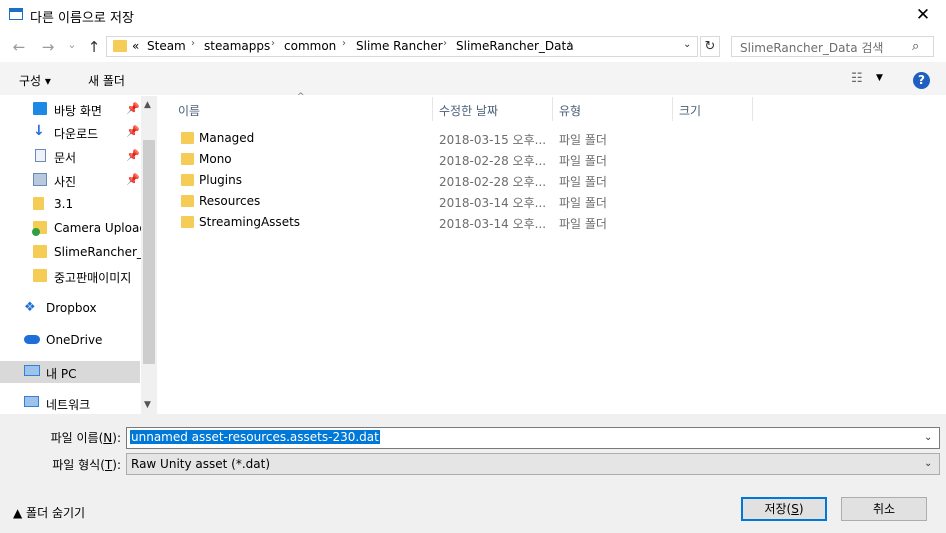  Describe the element at coordinates (710, 46) in the screenshot. I see `refresh-button: ↻` at that location.